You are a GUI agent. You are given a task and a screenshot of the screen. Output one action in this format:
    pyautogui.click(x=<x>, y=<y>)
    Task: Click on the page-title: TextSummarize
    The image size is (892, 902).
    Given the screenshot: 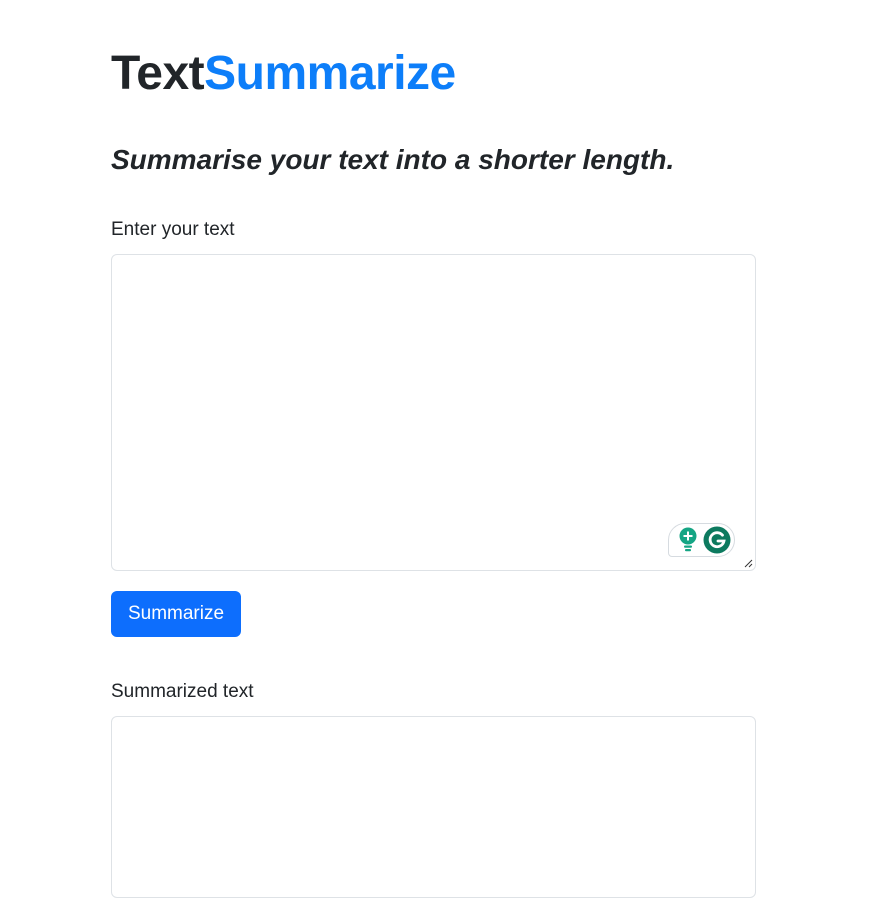 What is the action you would take?
    pyautogui.click(x=283, y=74)
    